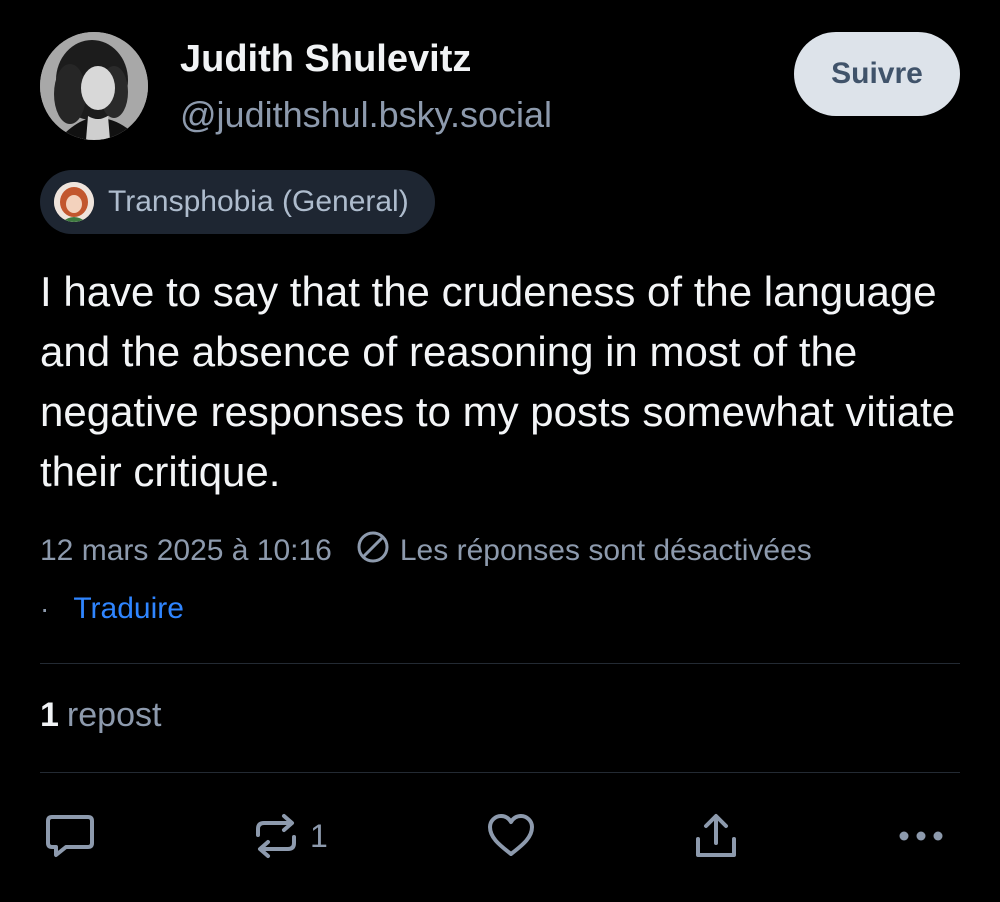 Image resolution: width=1000 pixels, height=902 pixels. I want to click on reply-icon, so click(70, 836).